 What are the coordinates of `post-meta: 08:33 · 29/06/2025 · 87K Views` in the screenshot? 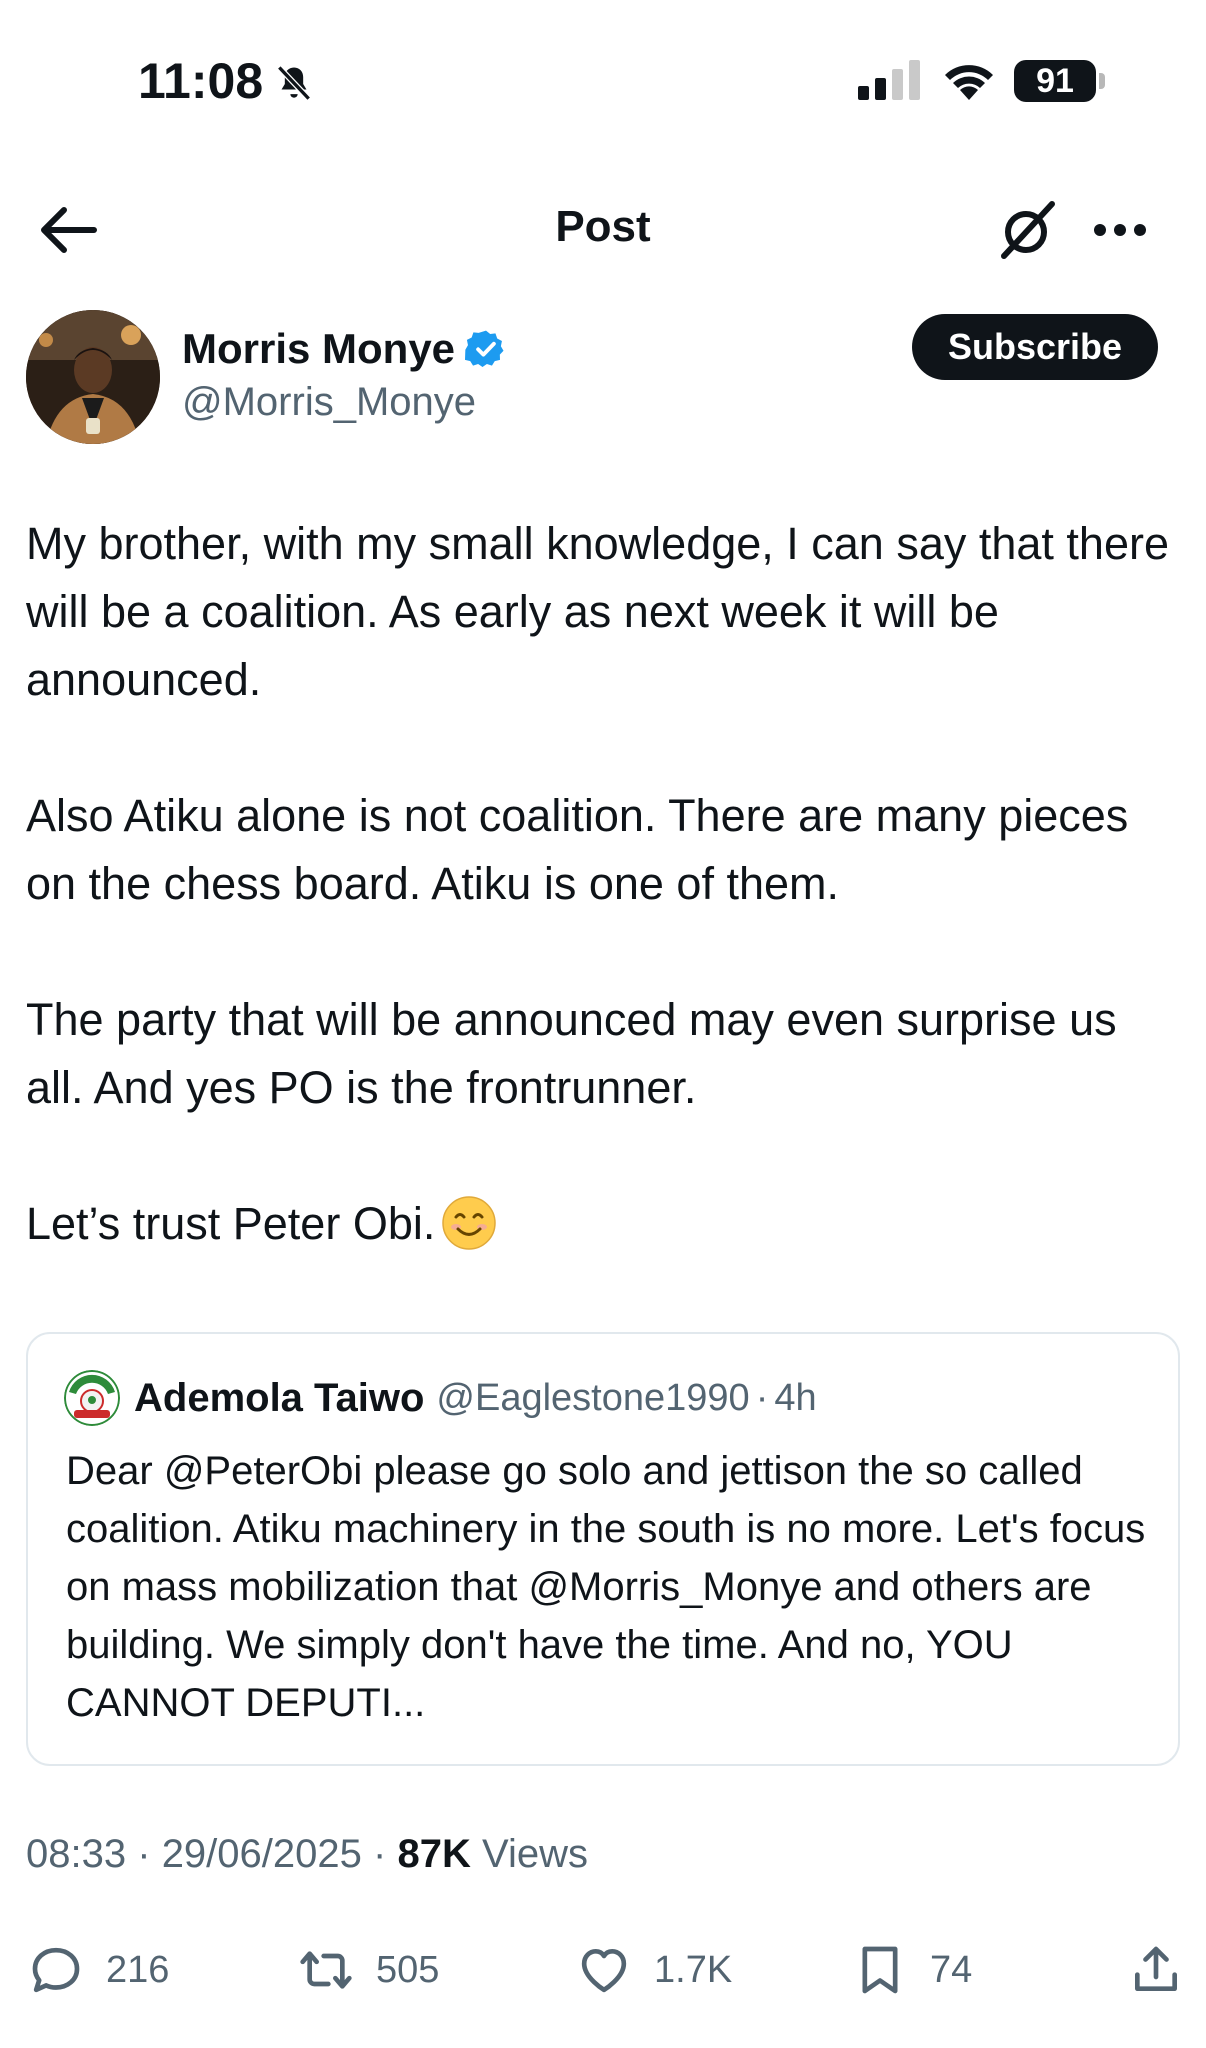 It's located at (307, 1854).